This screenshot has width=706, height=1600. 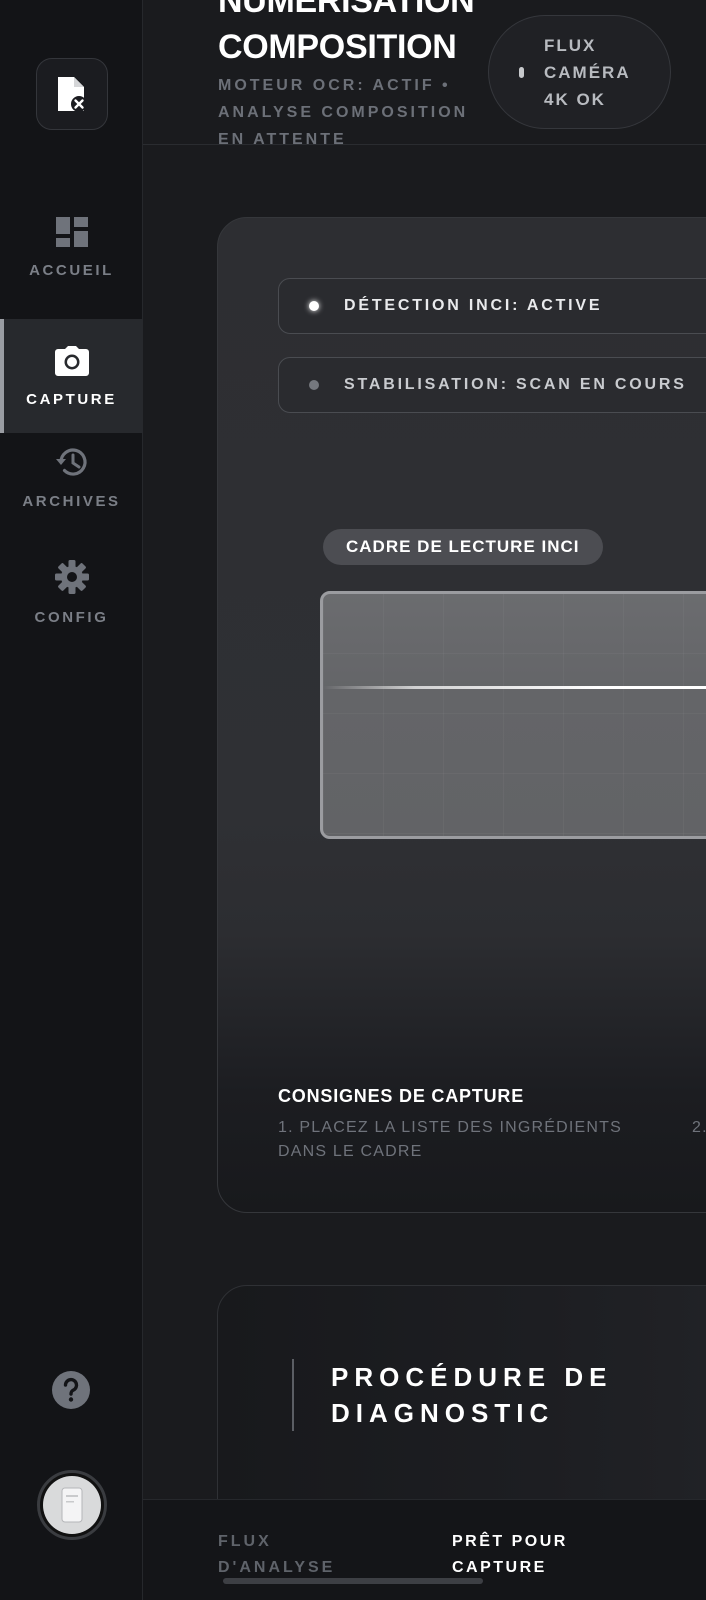 I want to click on capture-instruction-2: 2. RE, so click(x=699, y=1127).